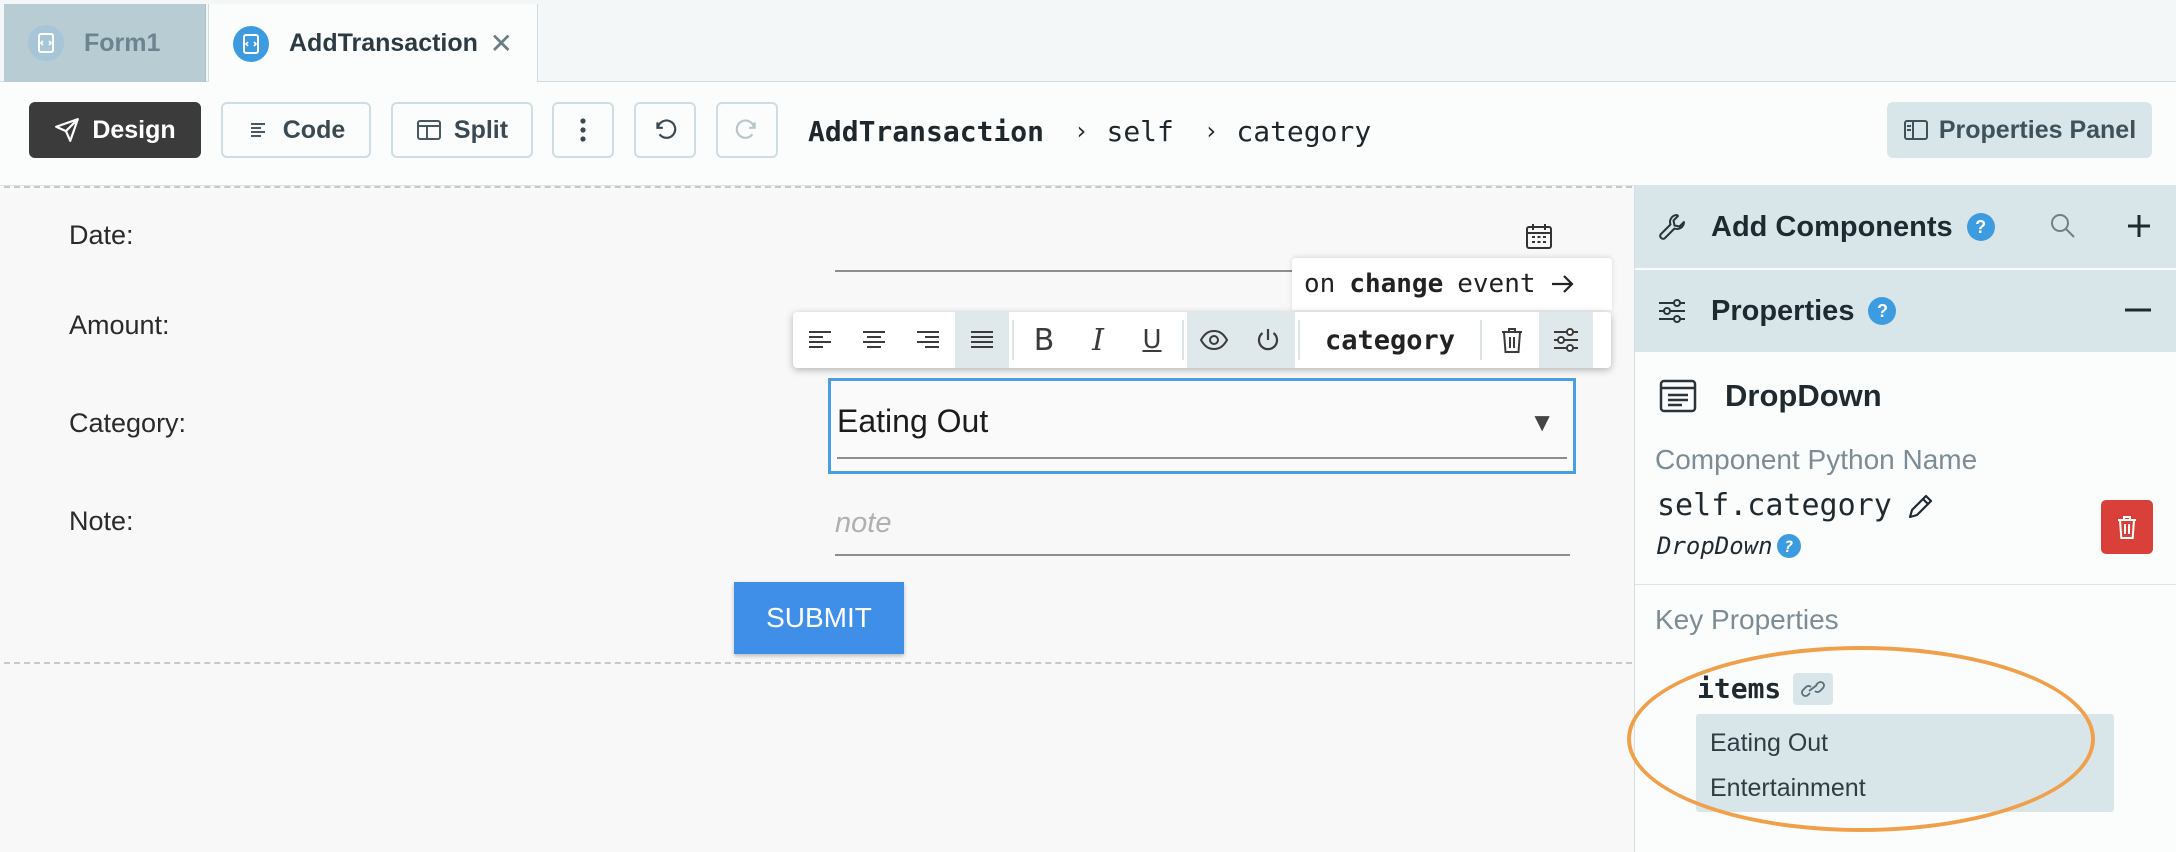  I want to click on pencil-icon, so click(1921, 506).